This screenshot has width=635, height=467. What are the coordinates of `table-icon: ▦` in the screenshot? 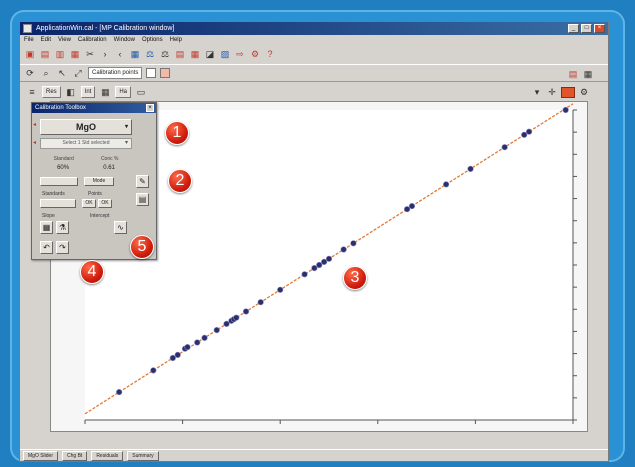 It's located at (195, 54).